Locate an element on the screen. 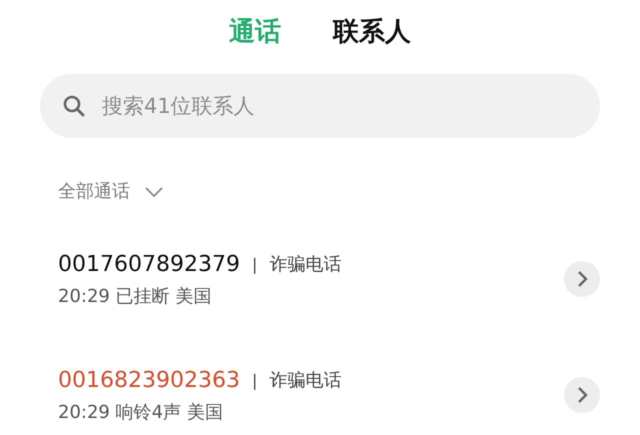 The width and height of the screenshot is (640, 435). phone-number: 0016823902363 is located at coordinates (149, 381).